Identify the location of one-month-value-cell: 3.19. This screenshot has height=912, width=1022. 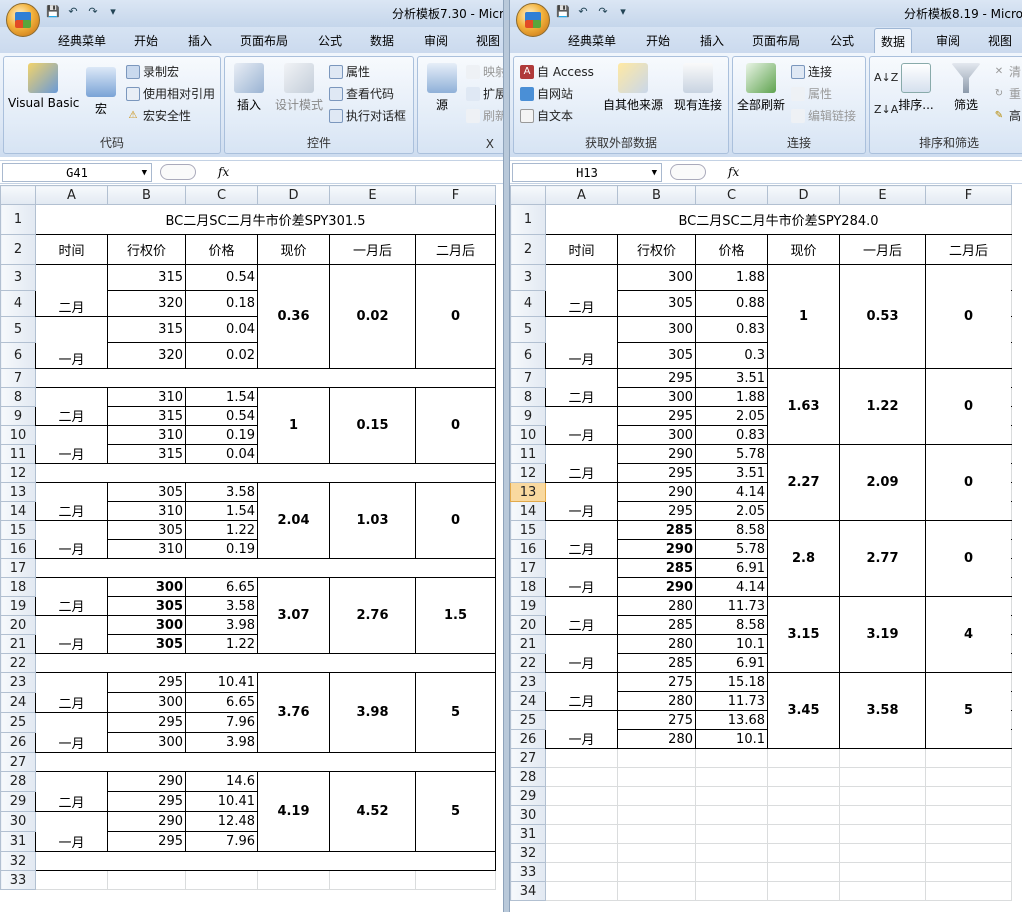
(882, 634).